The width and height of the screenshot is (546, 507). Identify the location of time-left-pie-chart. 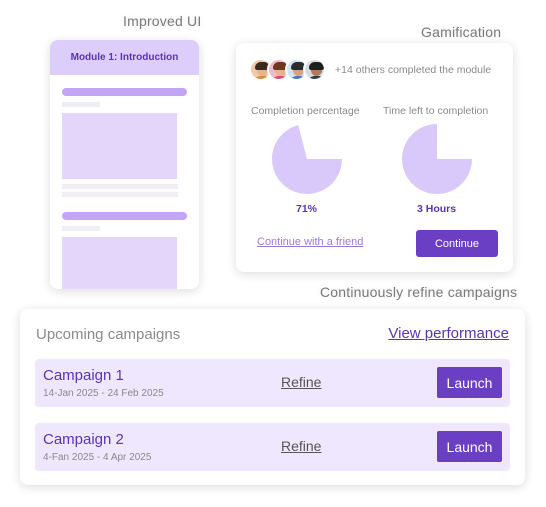
(437, 159).